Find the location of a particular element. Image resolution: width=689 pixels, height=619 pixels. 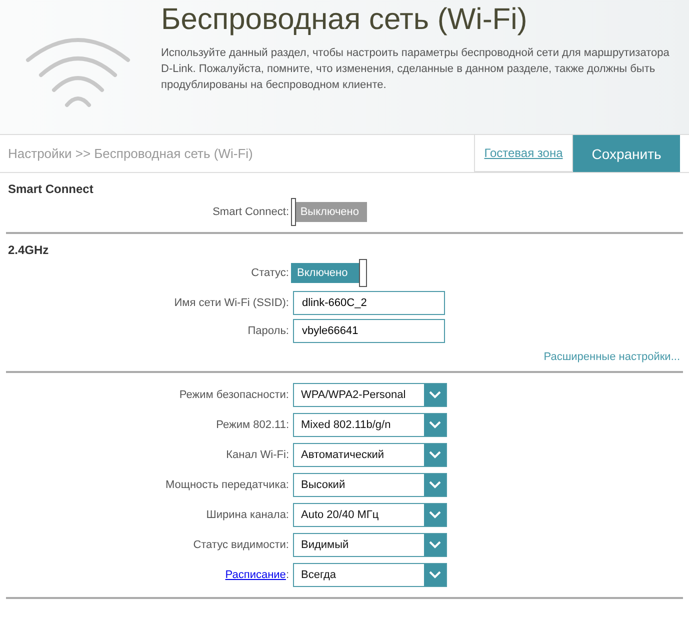

field-label: Статус: is located at coordinates (270, 273).